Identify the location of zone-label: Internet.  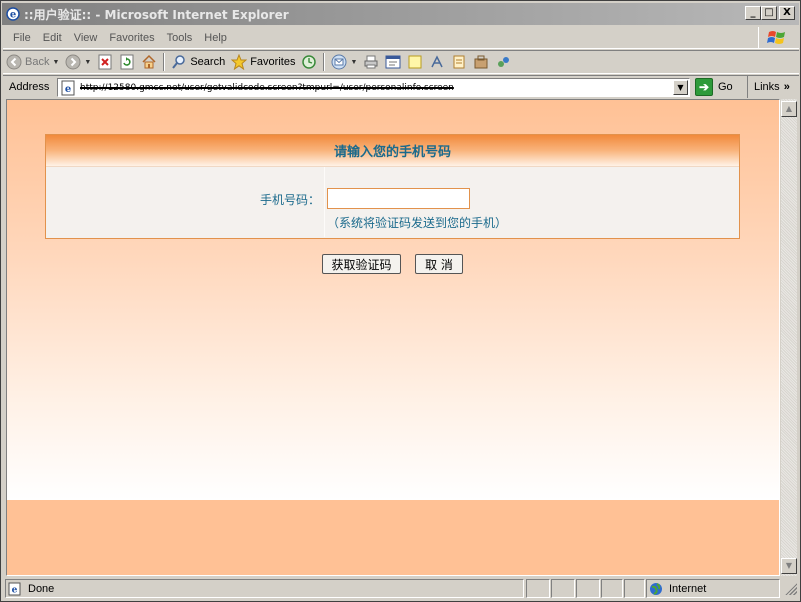
(688, 588).